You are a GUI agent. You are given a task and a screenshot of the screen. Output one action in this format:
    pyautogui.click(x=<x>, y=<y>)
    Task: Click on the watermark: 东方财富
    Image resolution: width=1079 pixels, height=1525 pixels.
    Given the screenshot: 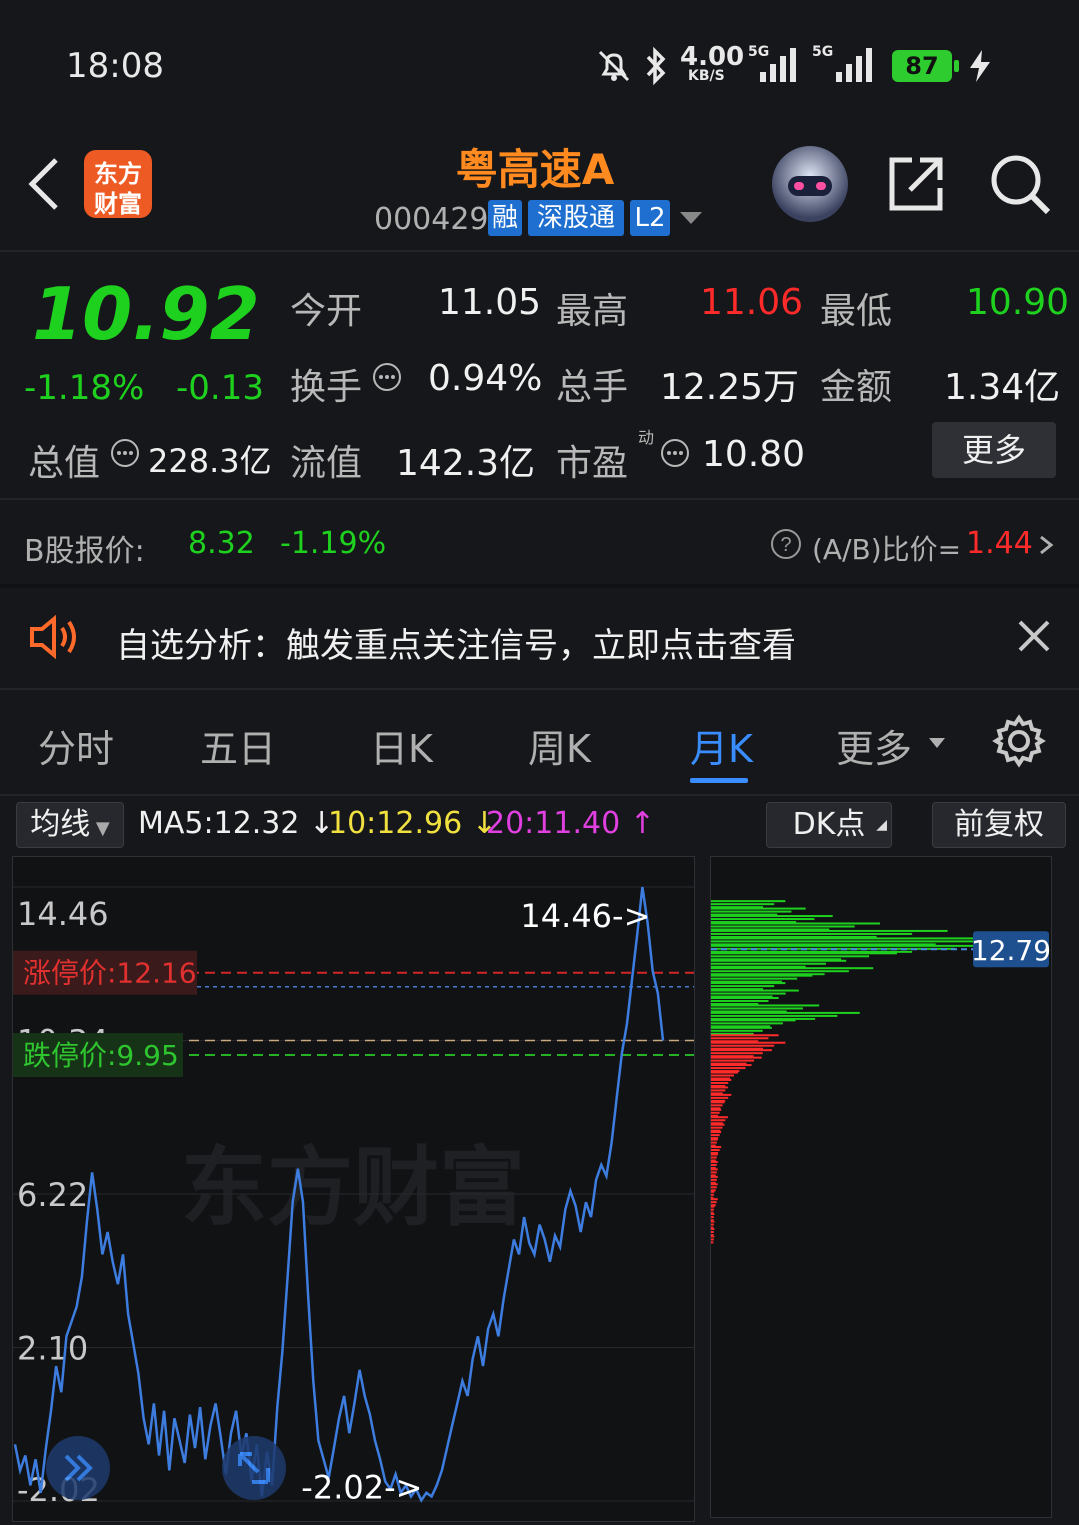 What is the action you would take?
    pyautogui.click(x=353, y=1188)
    